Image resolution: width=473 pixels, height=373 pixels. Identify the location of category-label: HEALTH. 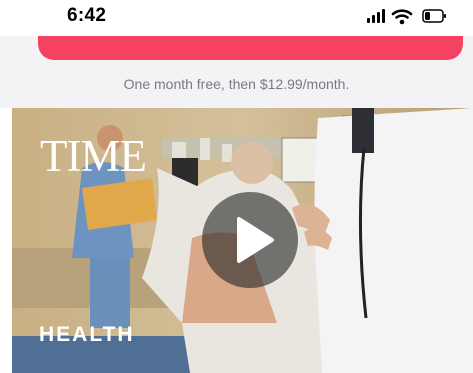
(87, 334).